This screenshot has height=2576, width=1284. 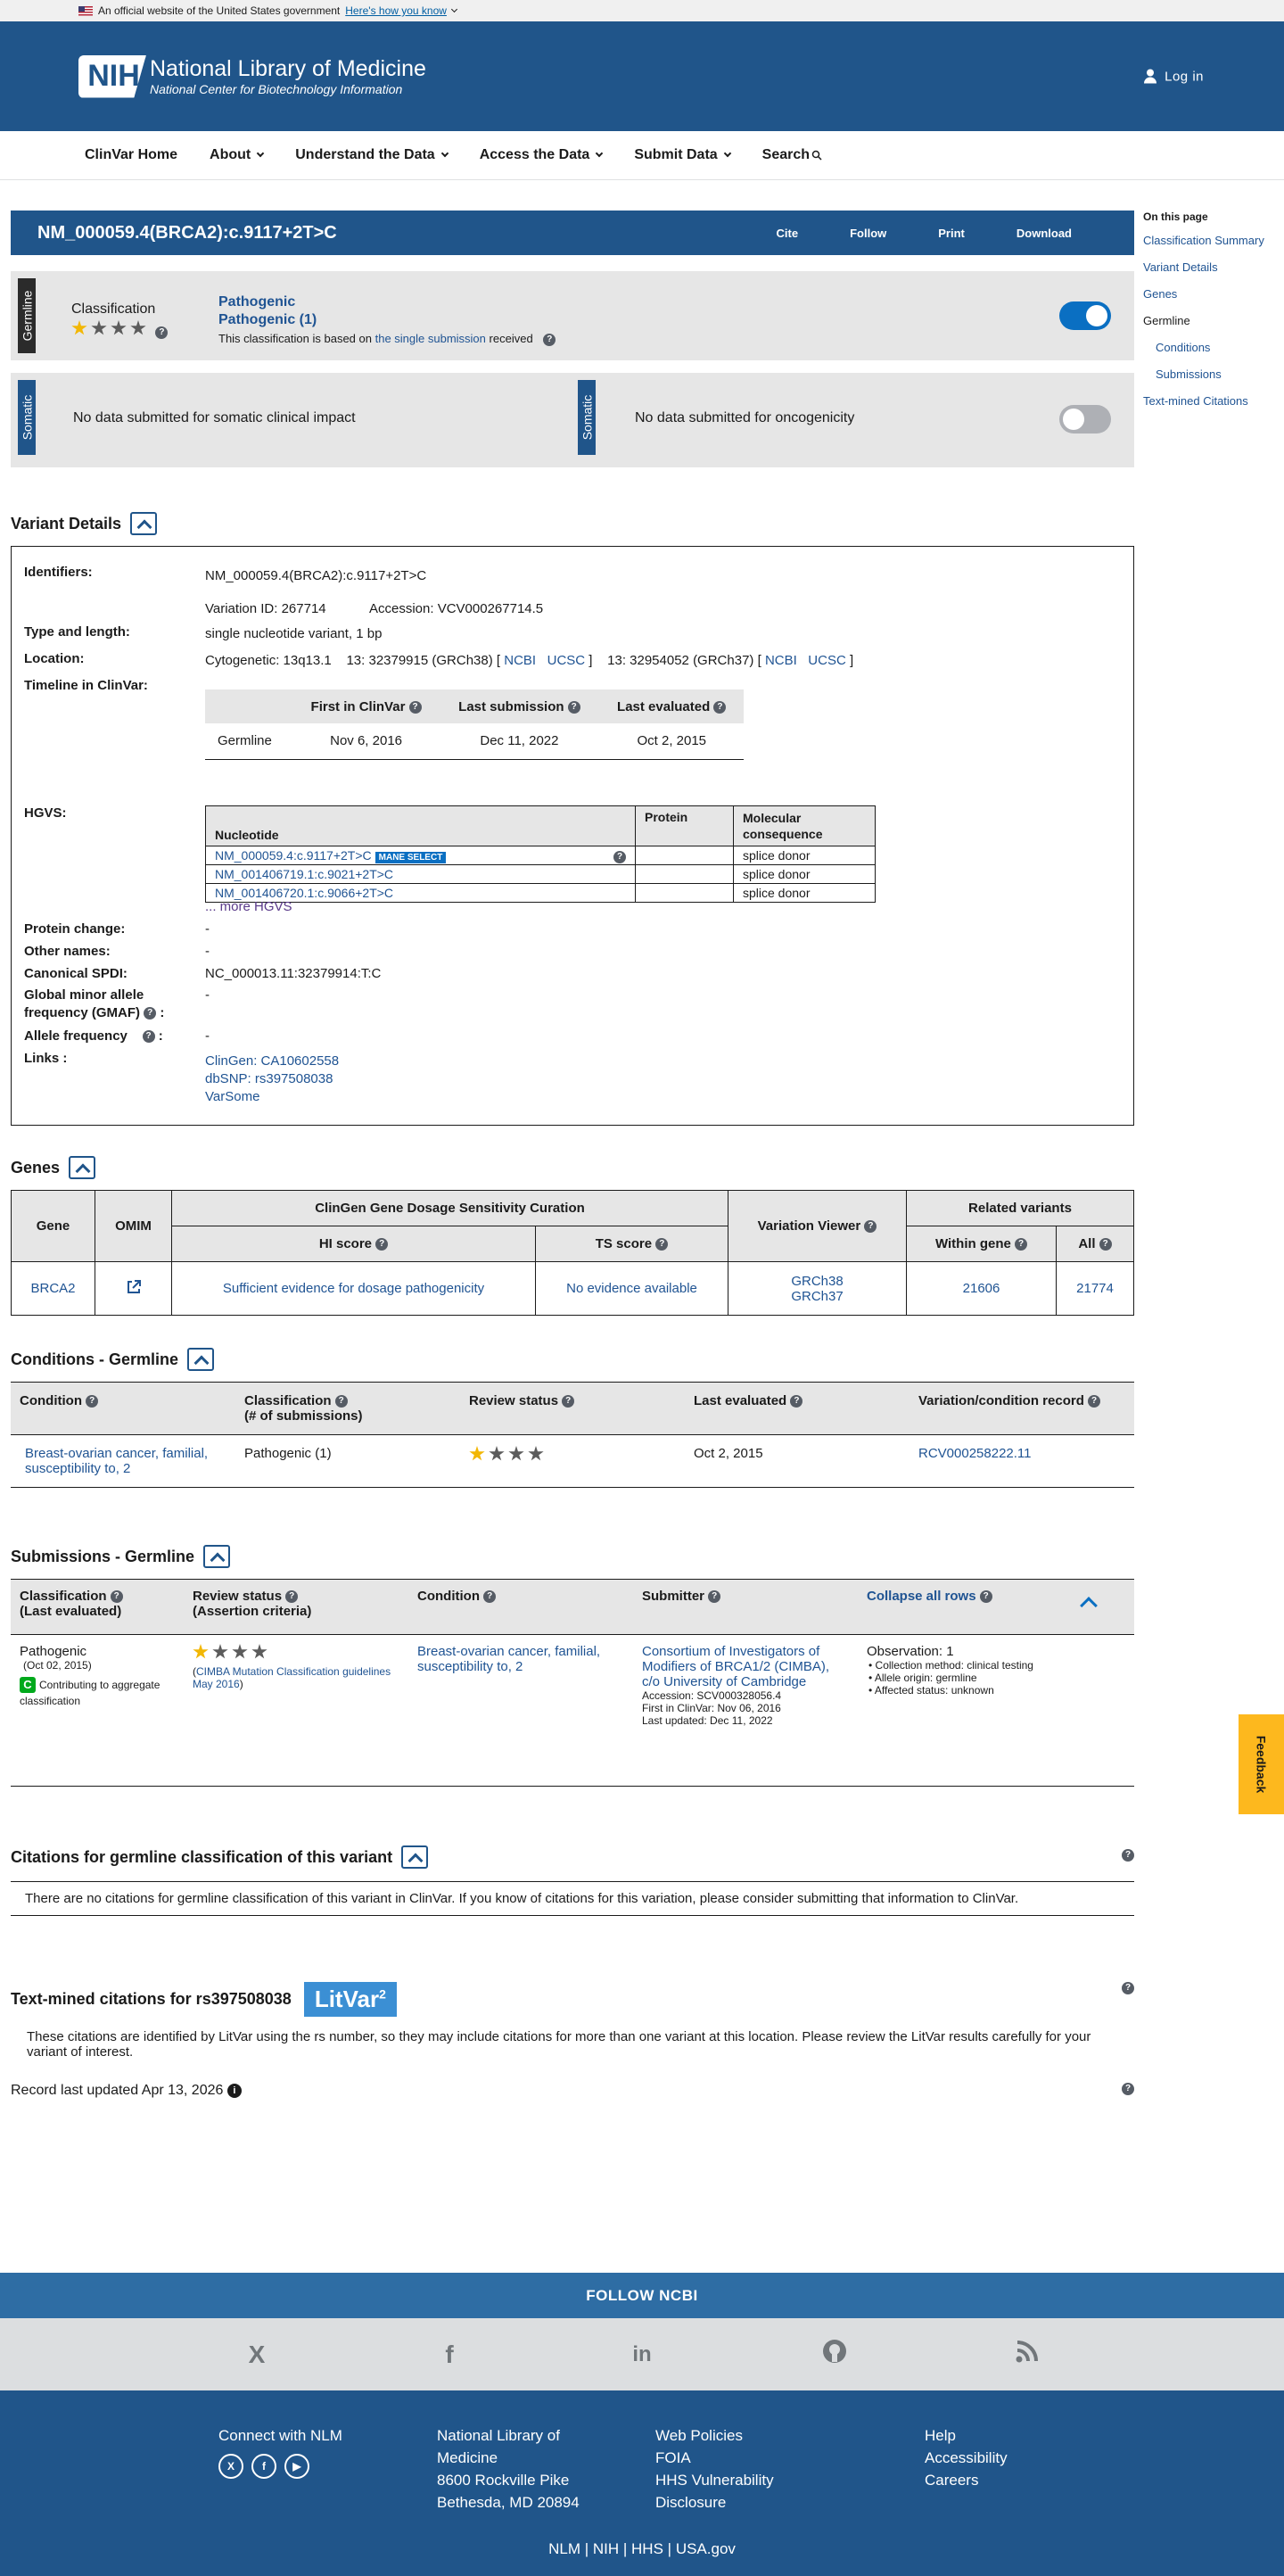 What do you see at coordinates (966, 2480) in the screenshot?
I see `careers-link: Careers` at bounding box center [966, 2480].